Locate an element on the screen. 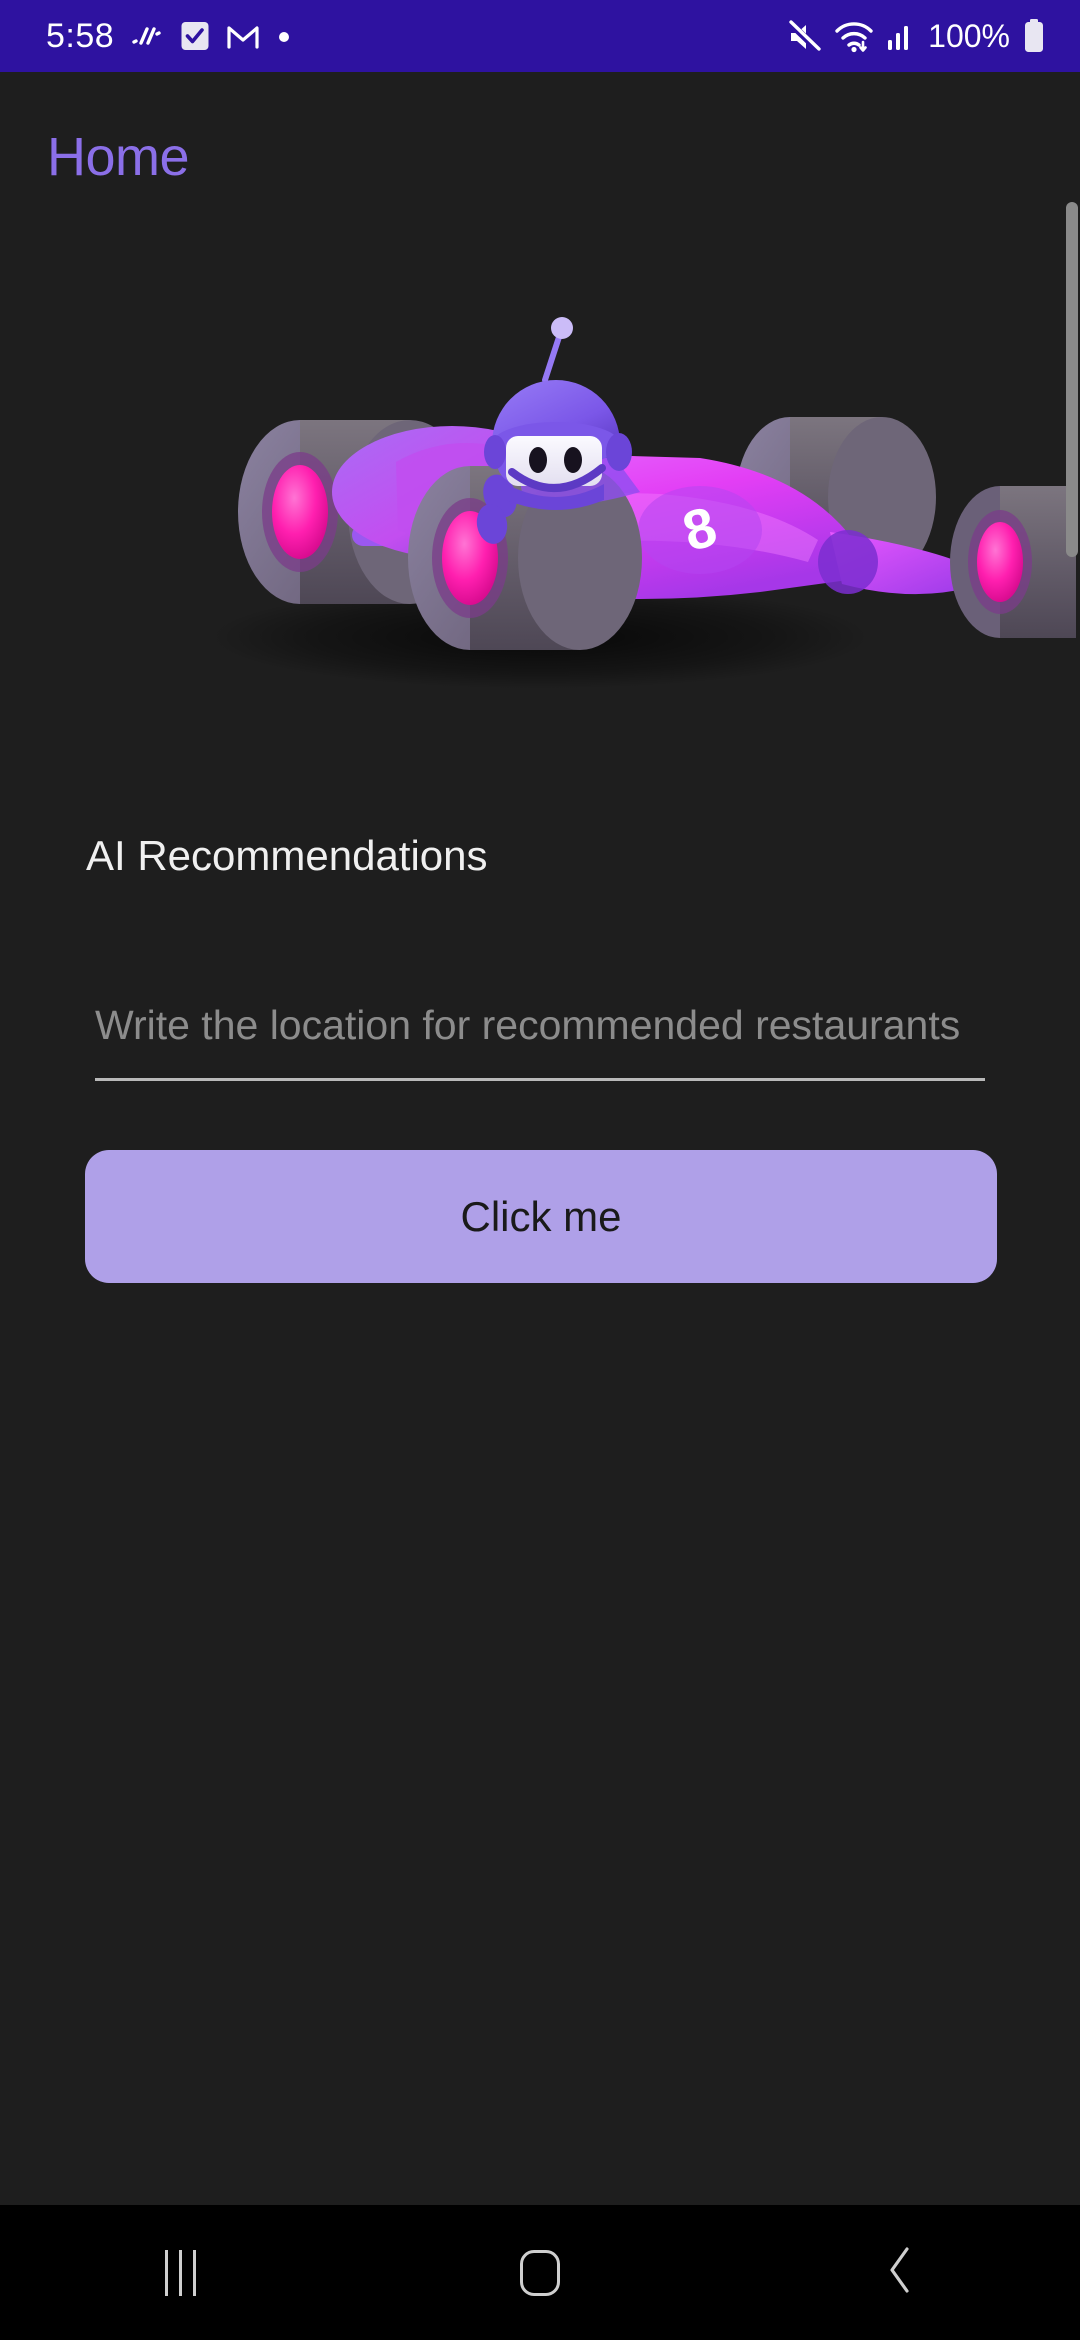 This screenshot has height=2340, width=1080. battery-icon is located at coordinates (1034, 36).